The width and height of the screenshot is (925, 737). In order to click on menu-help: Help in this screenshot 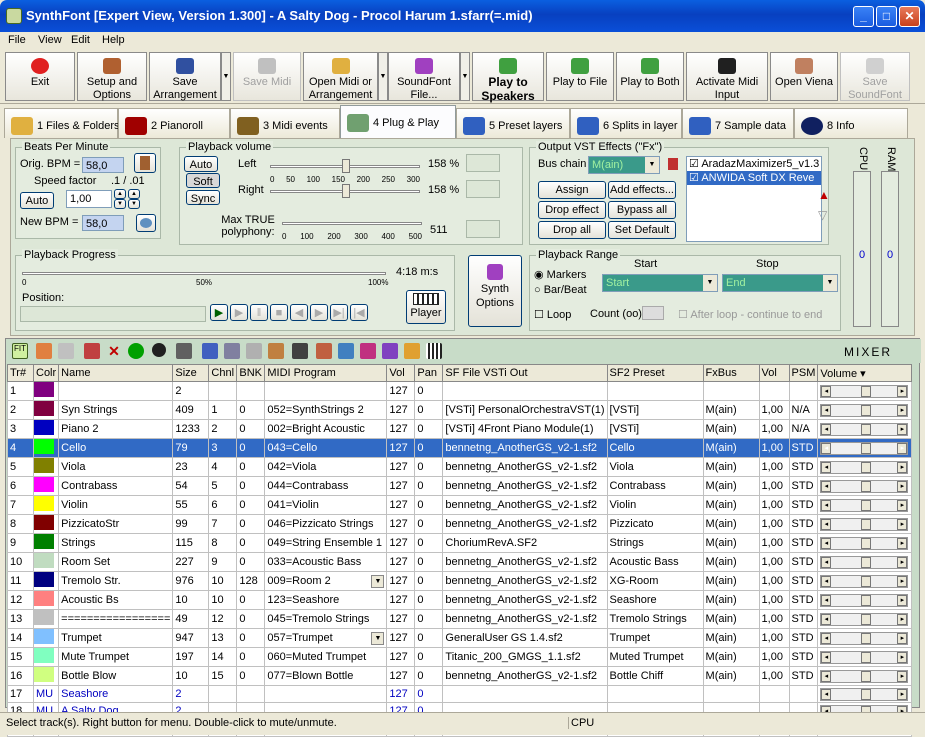, I will do `click(113, 40)`.